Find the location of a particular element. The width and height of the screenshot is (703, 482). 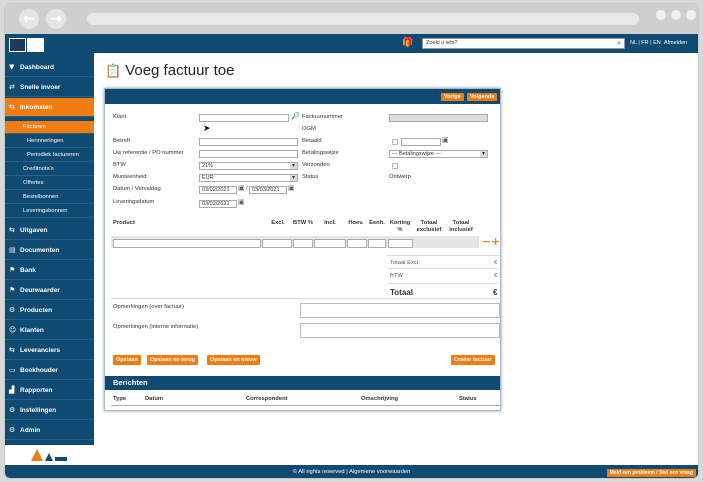

language-switcher: NL | FR | EN Afmelden is located at coordinates (658, 43).